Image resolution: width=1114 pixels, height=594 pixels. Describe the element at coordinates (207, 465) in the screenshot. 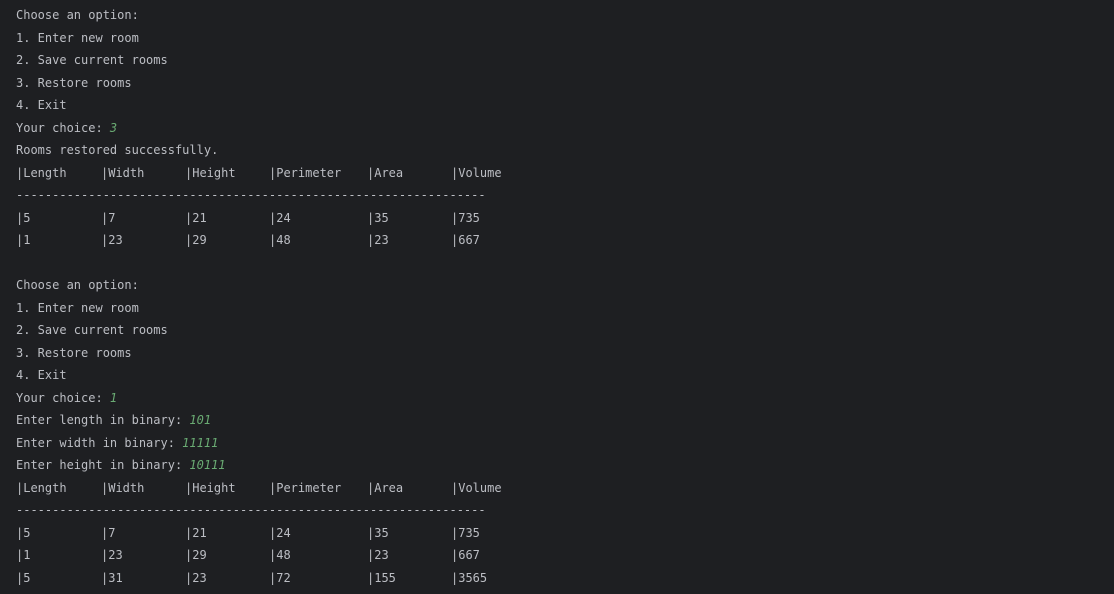

I see `height-input: 10111` at that location.